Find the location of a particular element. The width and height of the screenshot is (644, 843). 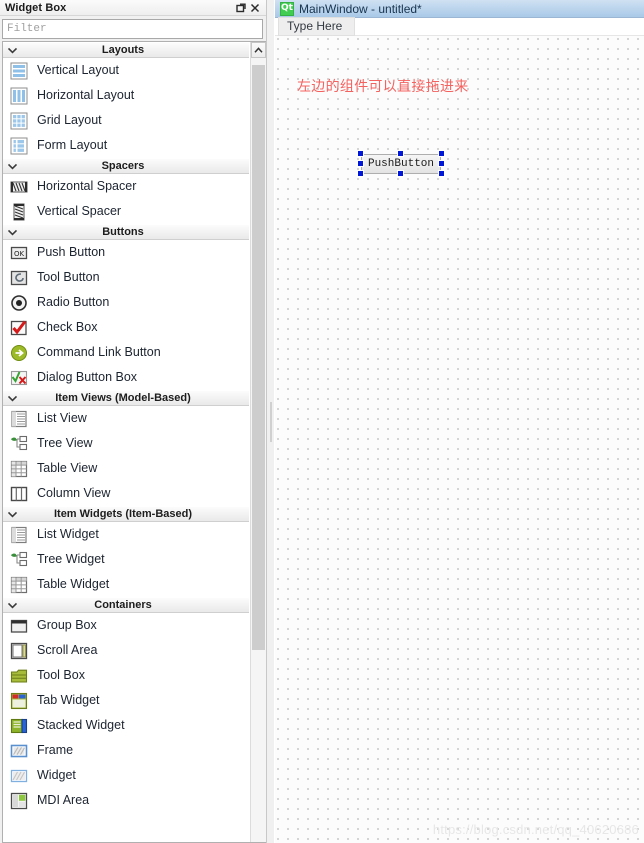

group-header-buttons: Buttons is located at coordinates (126, 232).